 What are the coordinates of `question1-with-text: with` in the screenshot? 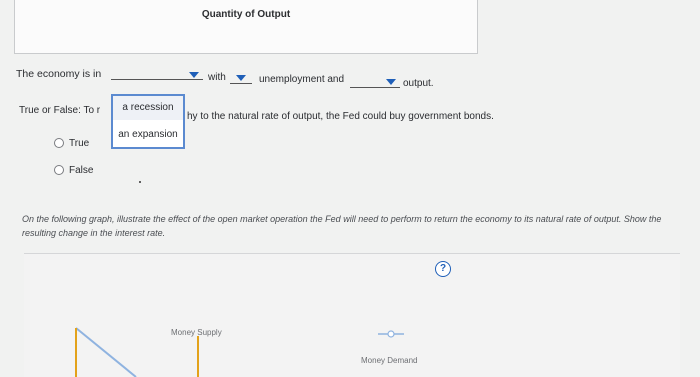 It's located at (217, 77).